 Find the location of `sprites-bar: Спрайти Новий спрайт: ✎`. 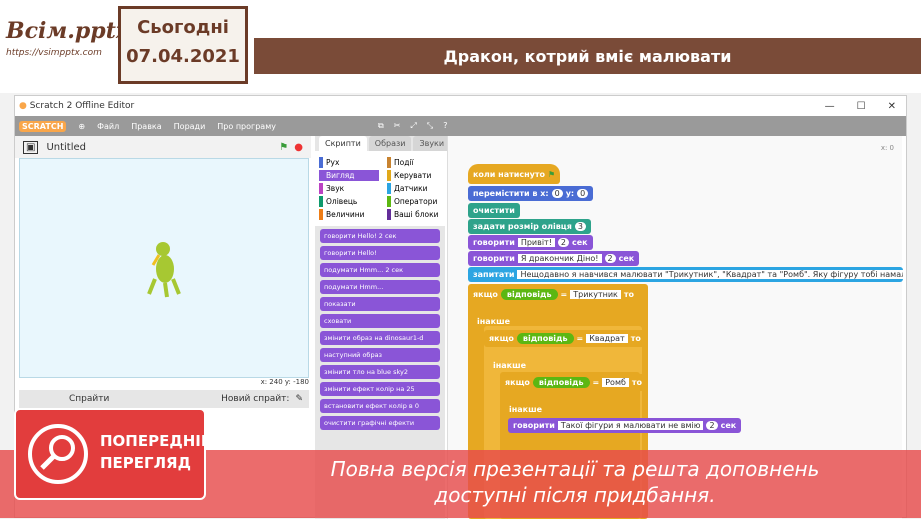

sprites-bar: Спрайти Новий спрайт: ✎ is located at coordinates (164, 399).